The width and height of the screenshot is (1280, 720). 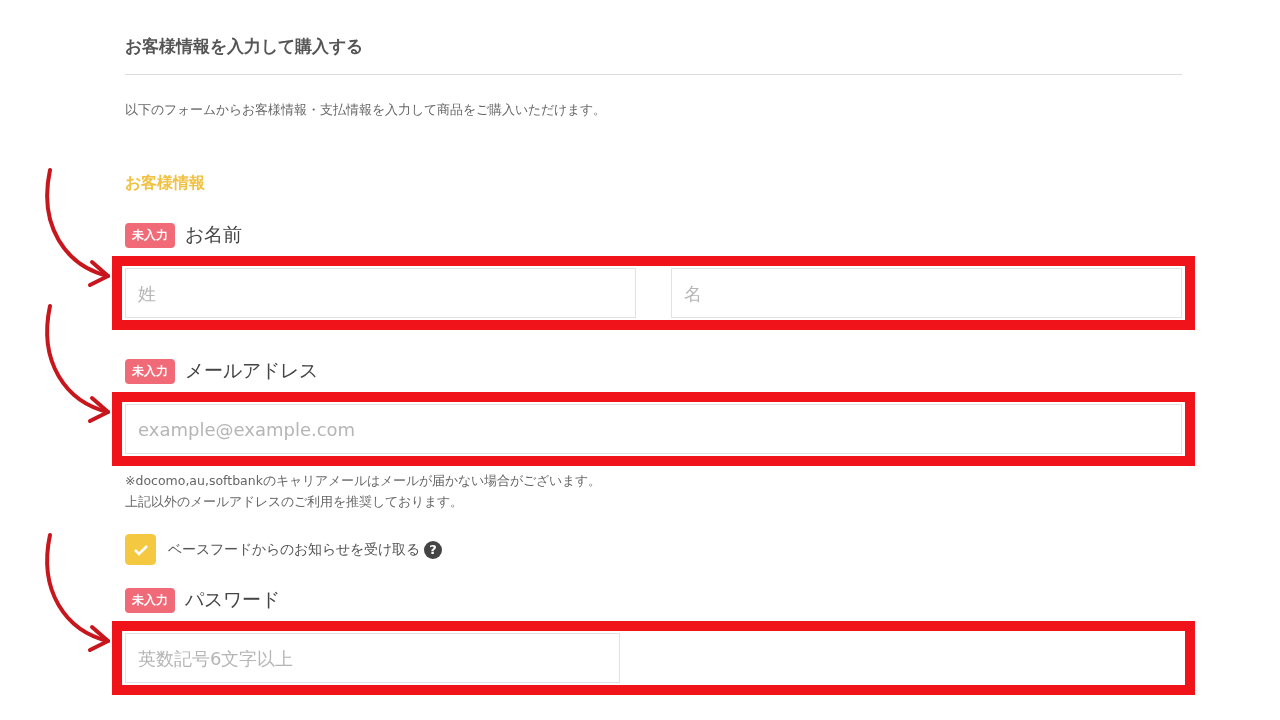 What do you see at coordinates (433, 549) in the screenshot?
I see `help-icon: ?` at bounding box center [433, 549].